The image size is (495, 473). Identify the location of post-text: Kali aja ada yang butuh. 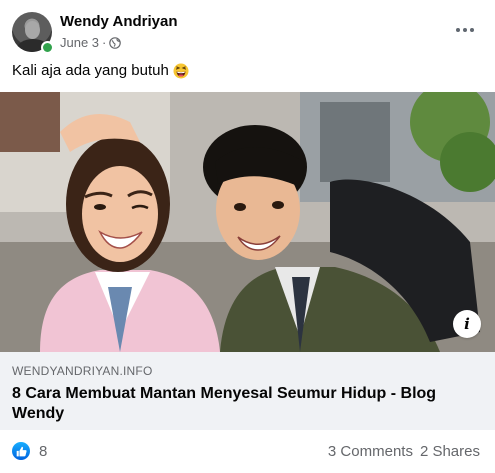
(100, 70).